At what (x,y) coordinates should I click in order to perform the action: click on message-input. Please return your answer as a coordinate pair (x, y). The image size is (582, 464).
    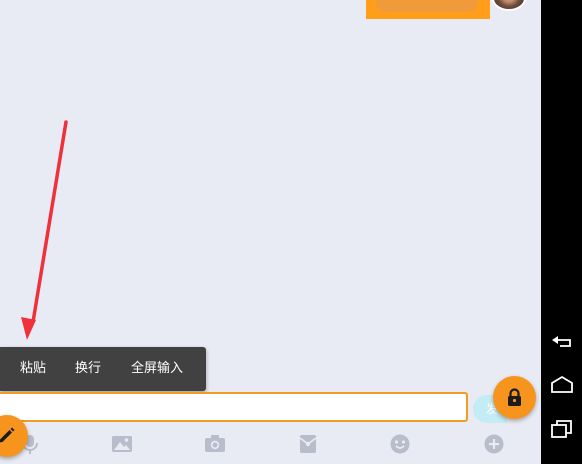
    Looking at the image, I should click on (234, 407).